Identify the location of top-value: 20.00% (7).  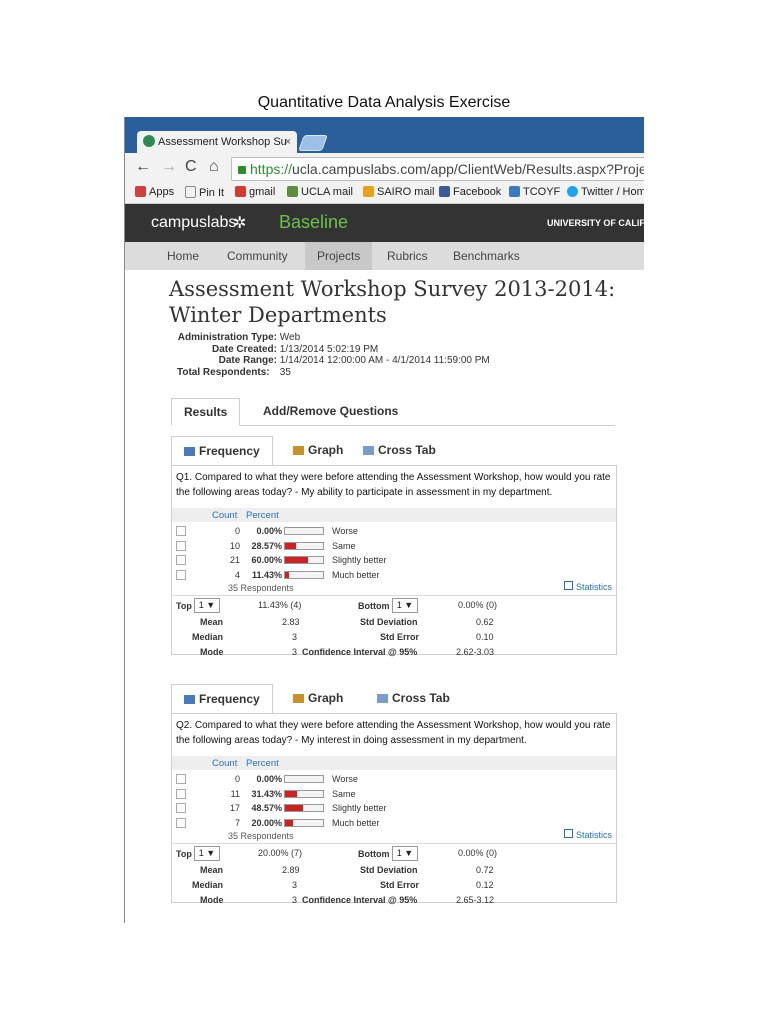
(280, 853).